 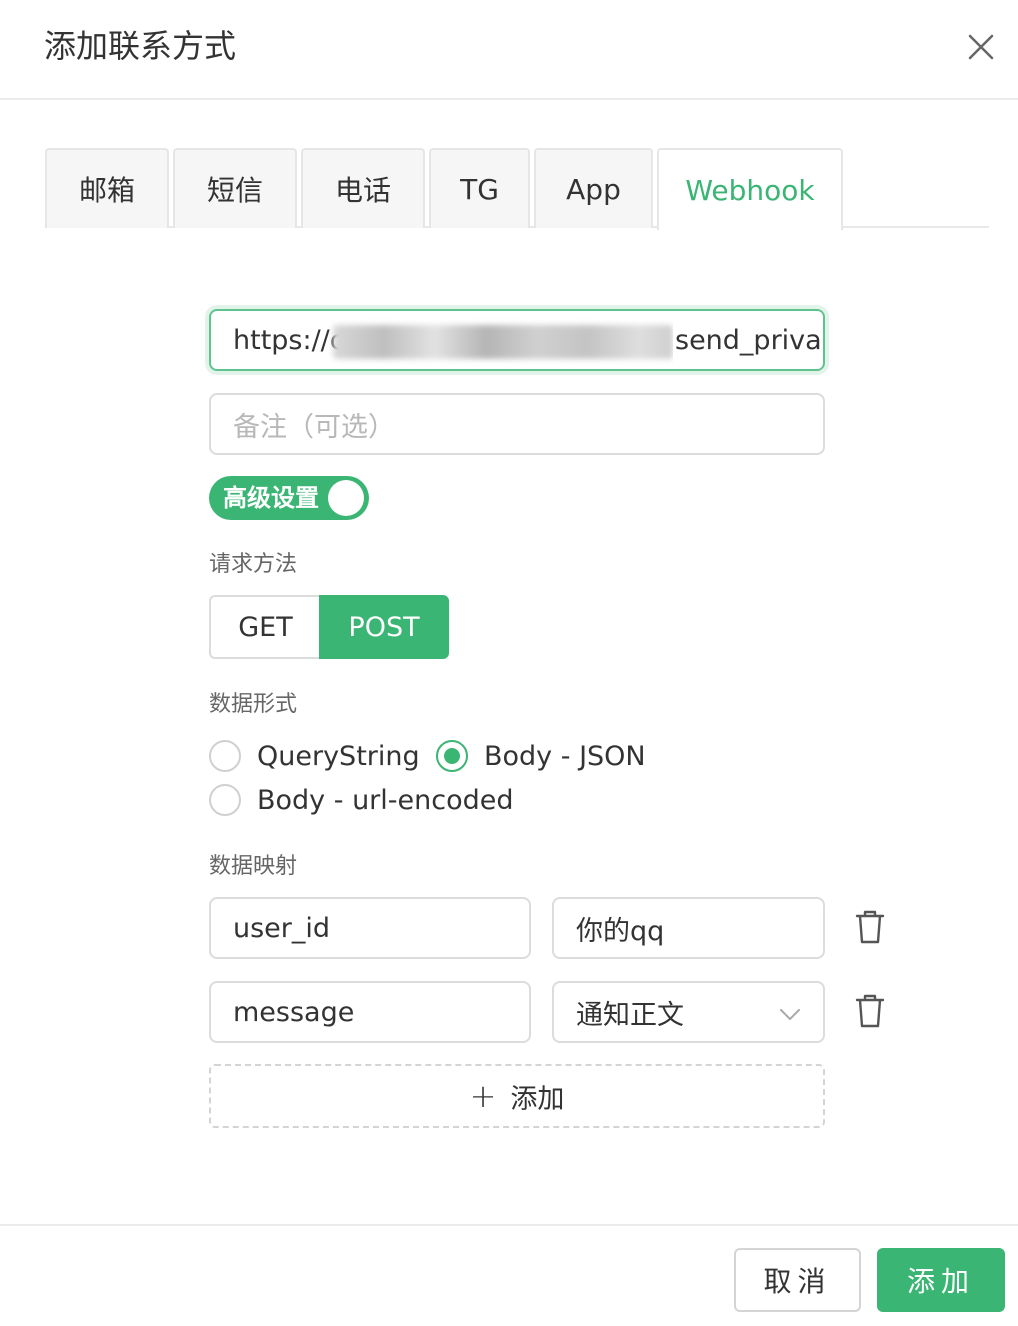 What do you see at coordinates (688, 1012) in the screenshot?
I see `mapping-value-select: 通知正文` at bounding box center [688, 1012].